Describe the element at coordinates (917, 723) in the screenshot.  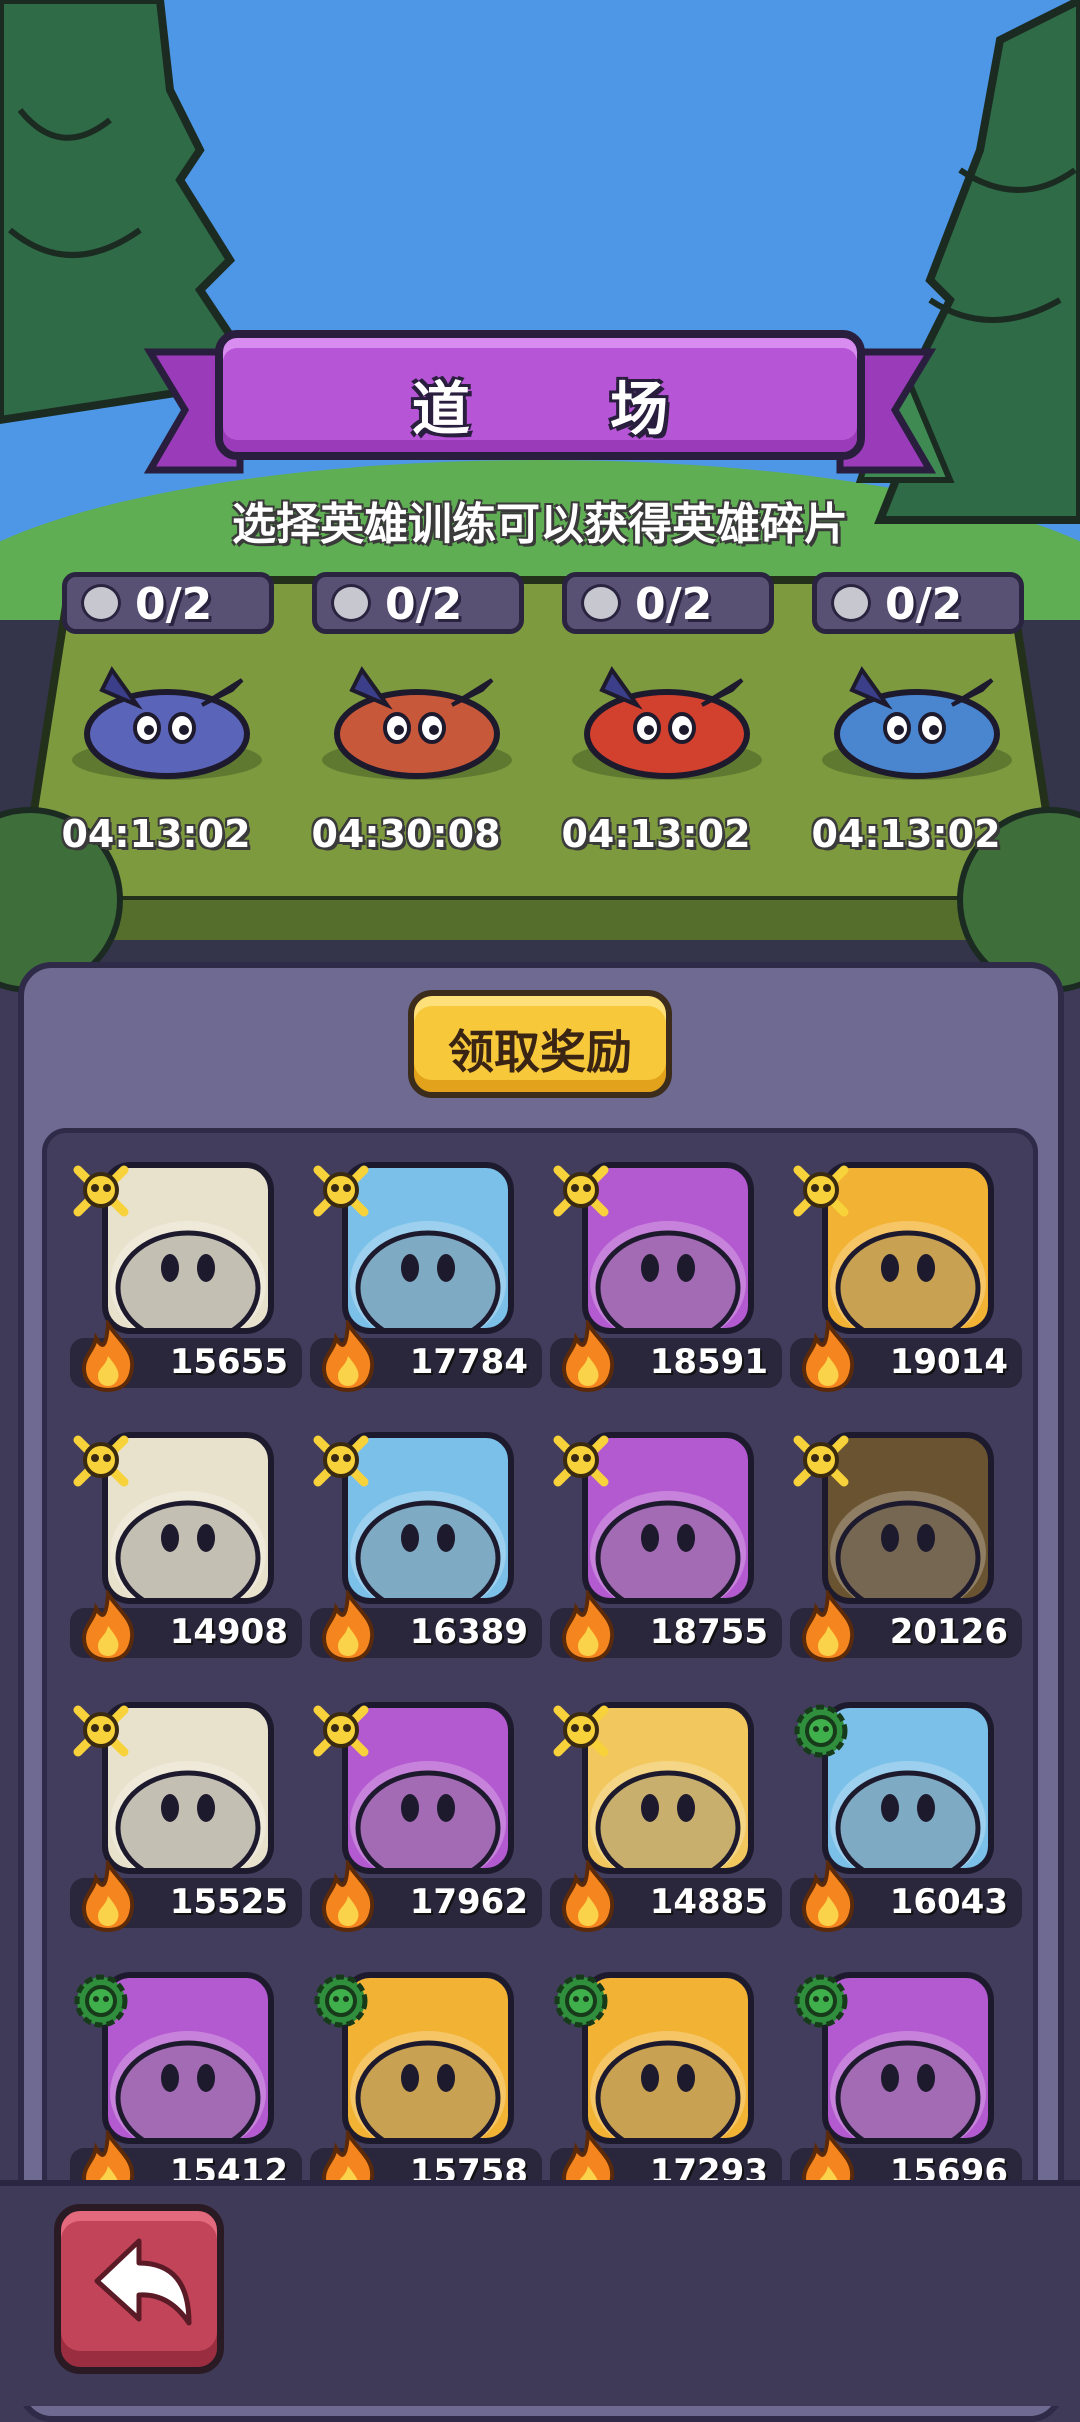
I see `blue-archer-hero-icon` at that location.